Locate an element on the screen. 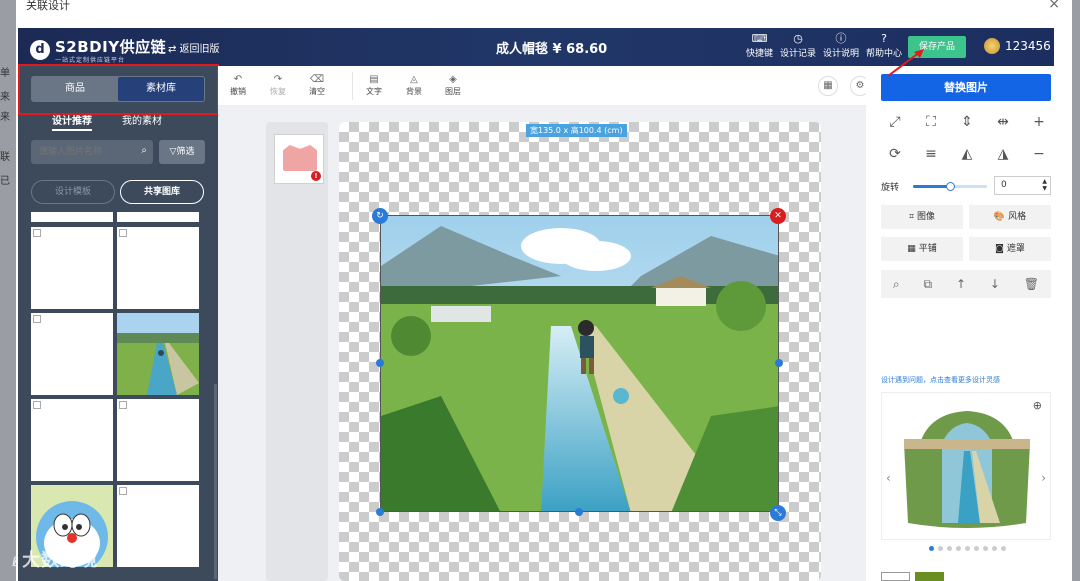  move-up-icon: ↑ is located at coordinates (961, 284).